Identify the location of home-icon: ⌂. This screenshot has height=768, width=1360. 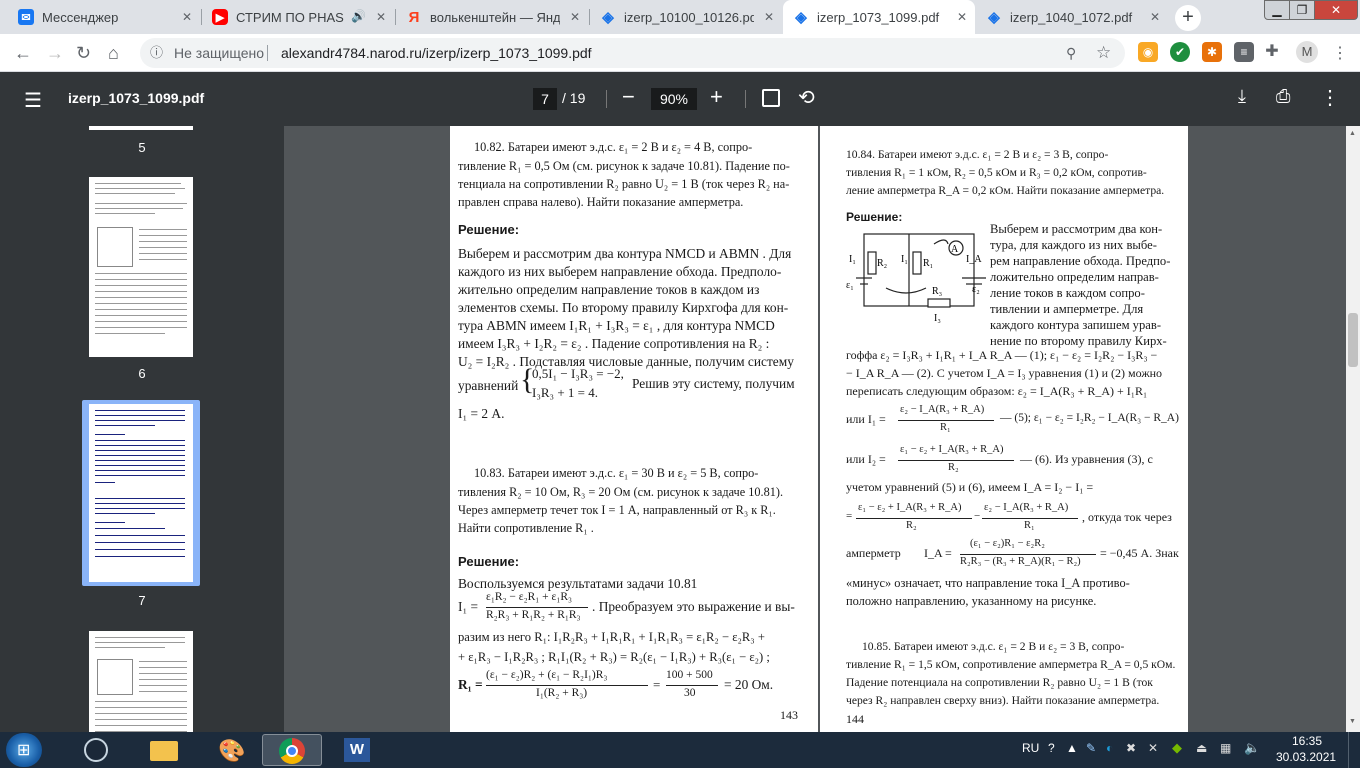
(113, 53).